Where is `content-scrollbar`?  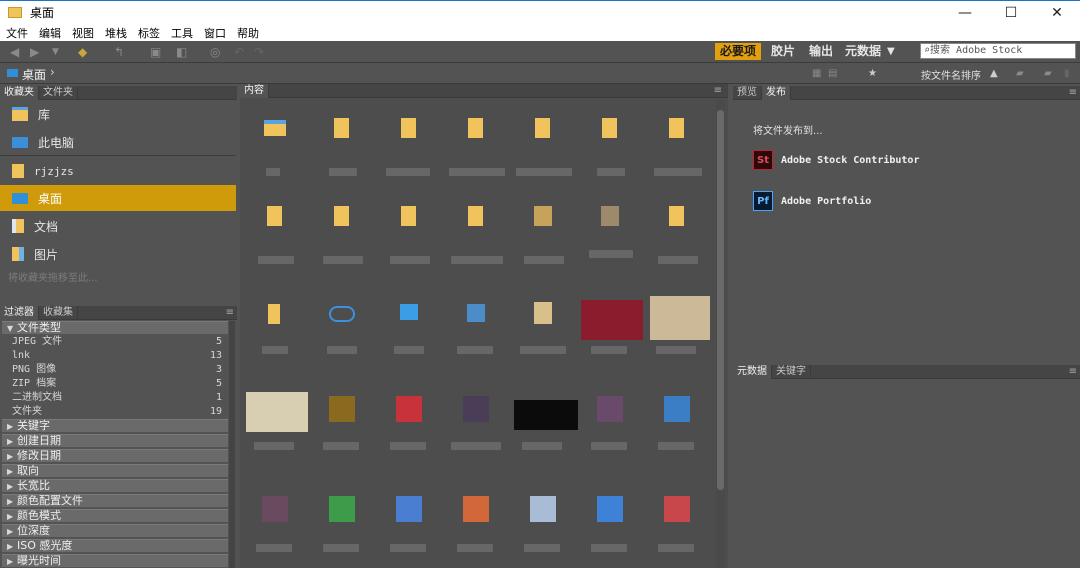
content-scrollbar is located at coordinates (720, 334).